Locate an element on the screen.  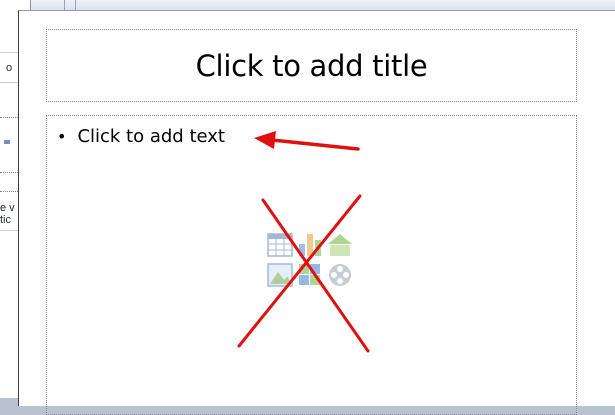
background-text: e v is located at coordinates (7, 208).